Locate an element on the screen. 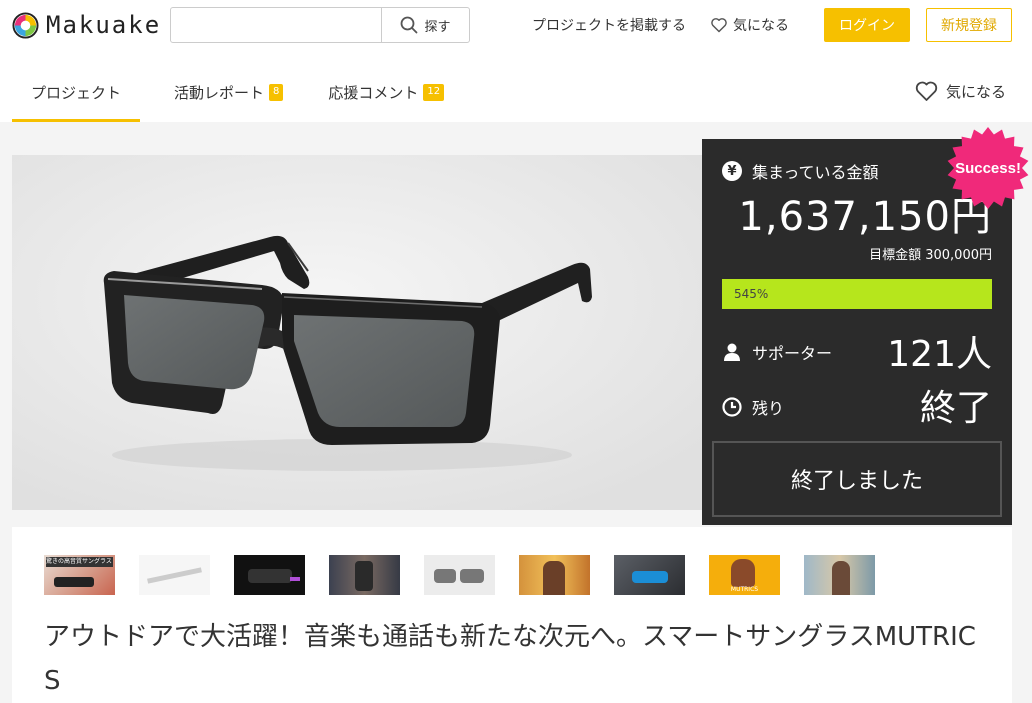 This screenshot has height=703, width=1032. tab-label: 活動レポート is located at coordinates (219, 92).